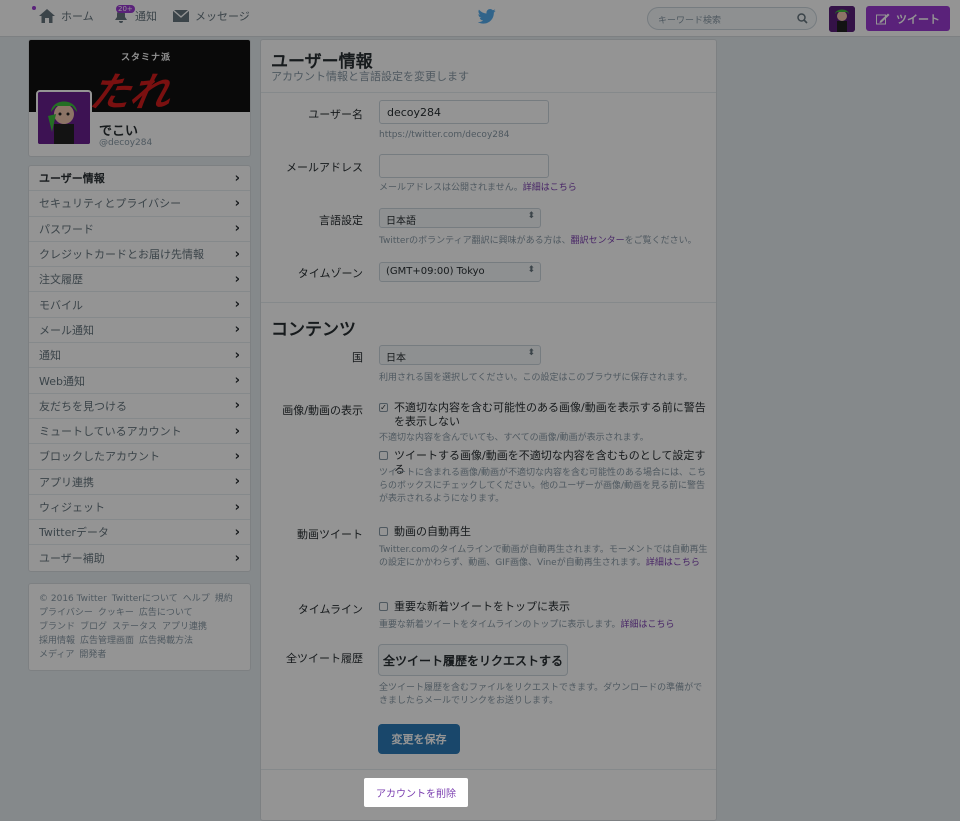 The height and width of the screenshot is (821, 960). Describe the element at coordinates (647, 625) in the screenshot. I see `timeline-details-link: 詳細はこちら` at that location.